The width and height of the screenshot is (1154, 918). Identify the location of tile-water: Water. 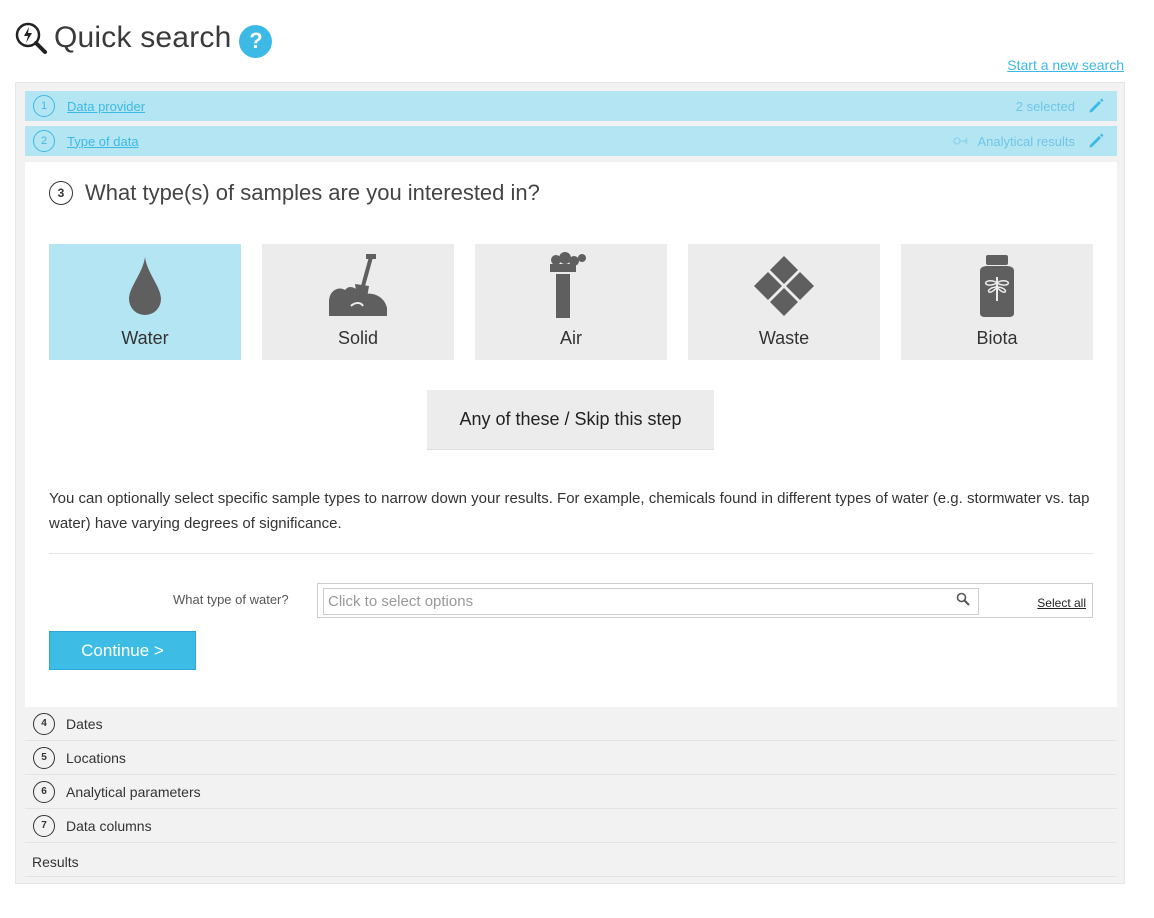
(145, 302).